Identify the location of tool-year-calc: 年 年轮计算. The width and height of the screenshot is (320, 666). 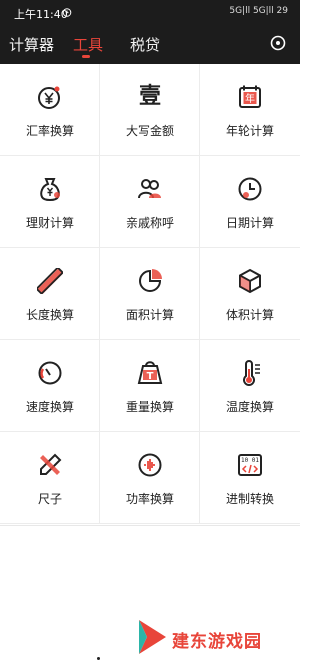
(250, 110).